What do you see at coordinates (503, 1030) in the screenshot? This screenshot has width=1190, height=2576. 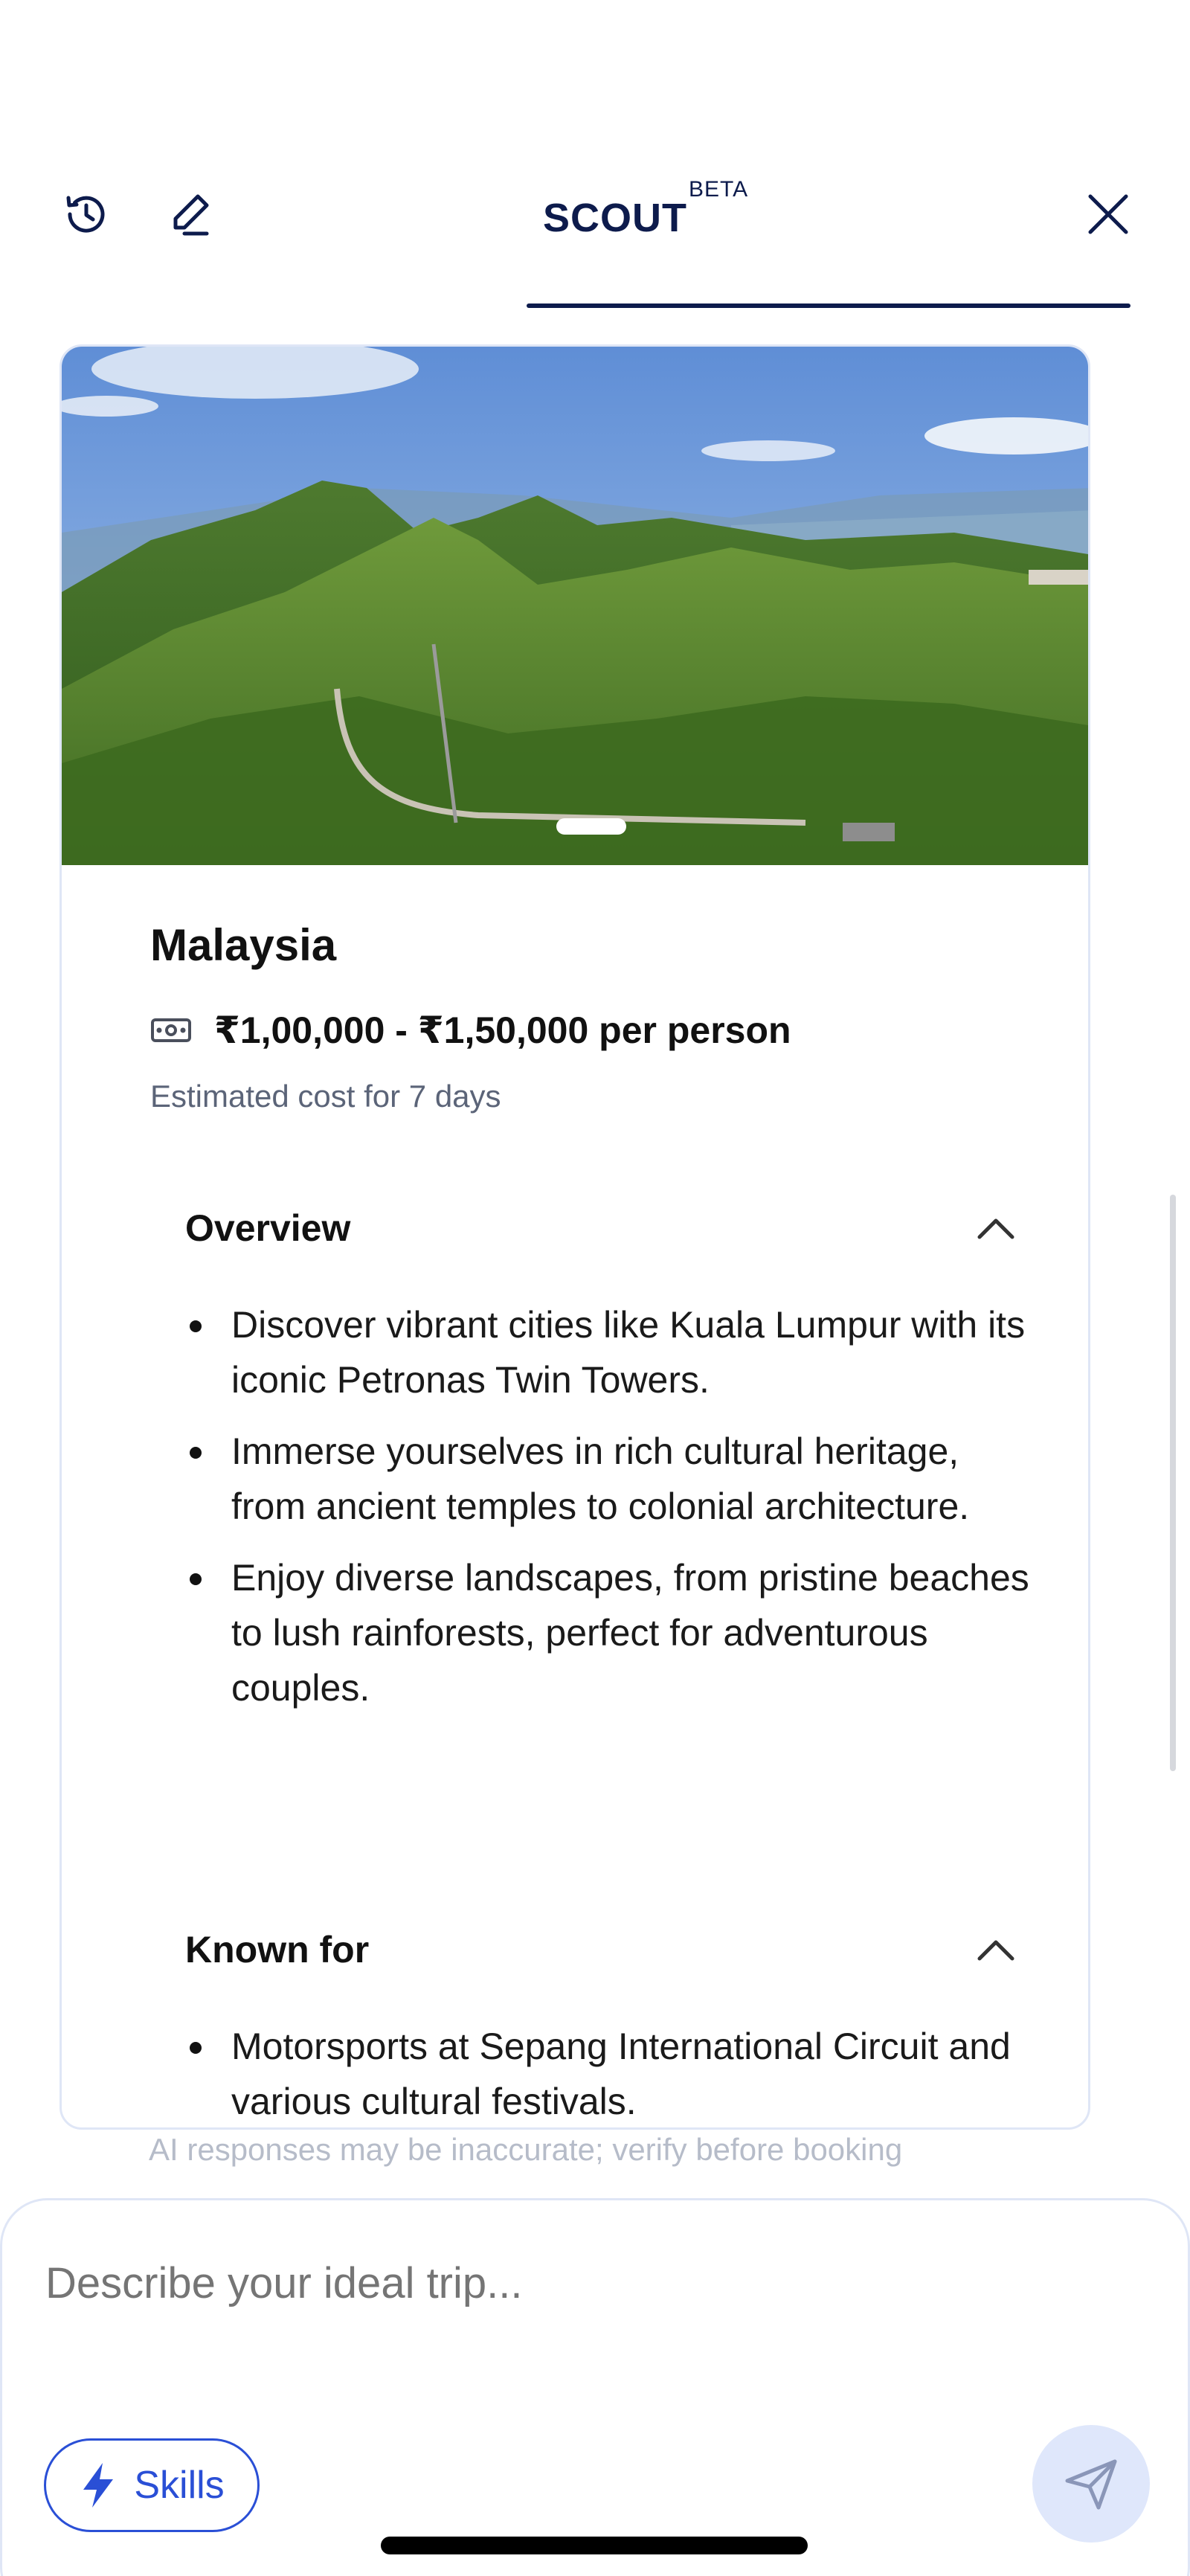 I see `price-range: ₹1,00,000 - ₹1,50,000 per person` at bounding box center [503, 1030].